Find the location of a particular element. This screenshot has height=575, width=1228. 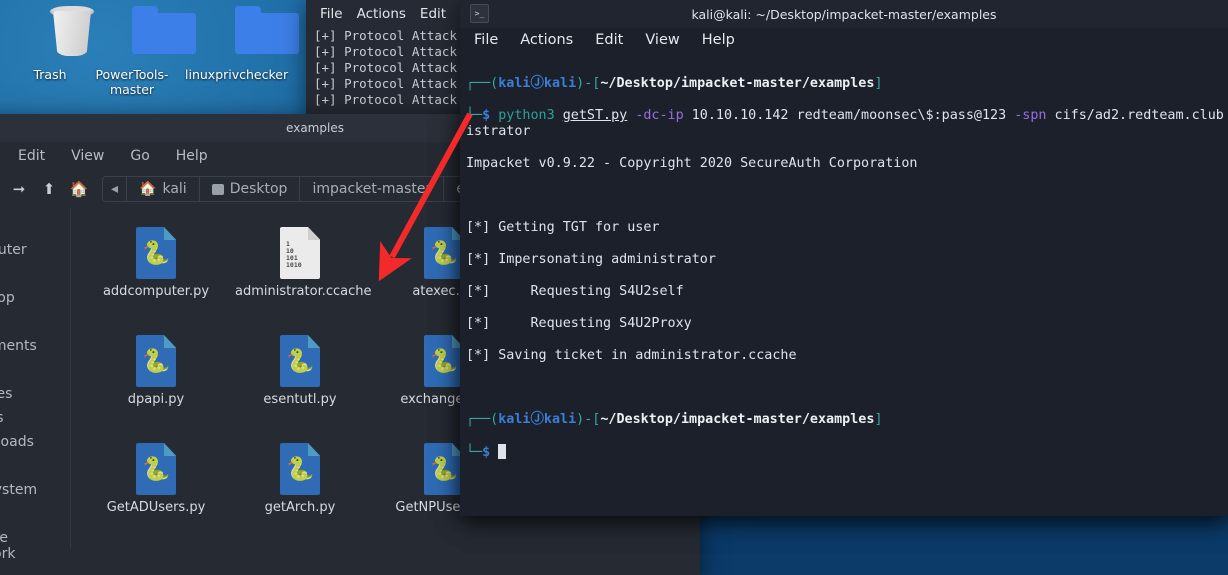

cmd-spn: cifs/ad2.redteam.club is located at coordinates (1139, 115).